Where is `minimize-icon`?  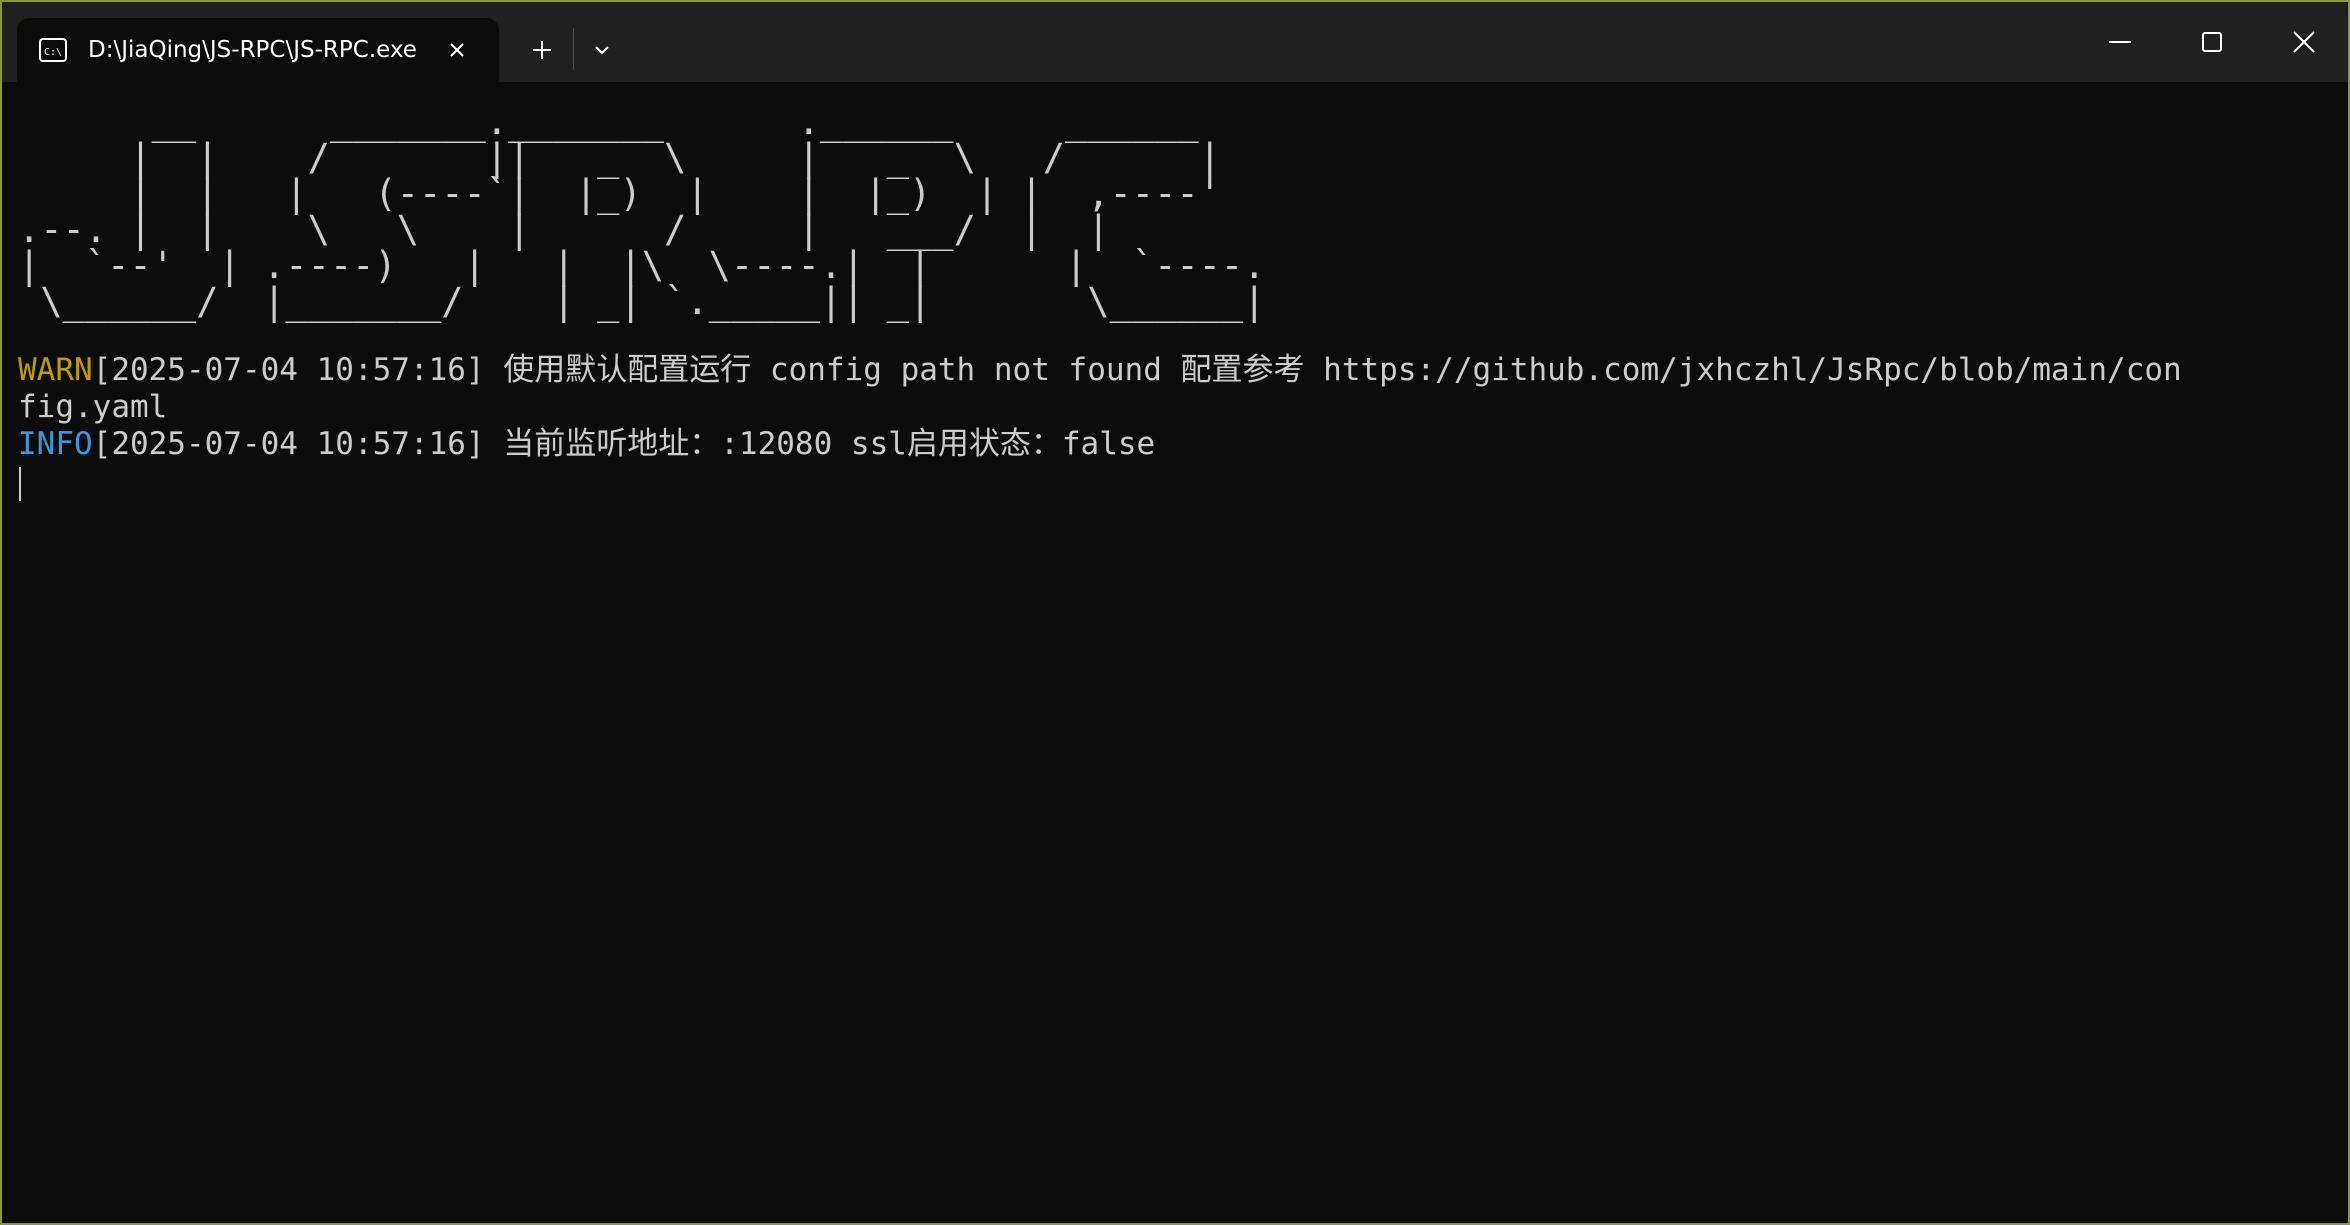 minimize-icon is located at coordinates (2120, 42).